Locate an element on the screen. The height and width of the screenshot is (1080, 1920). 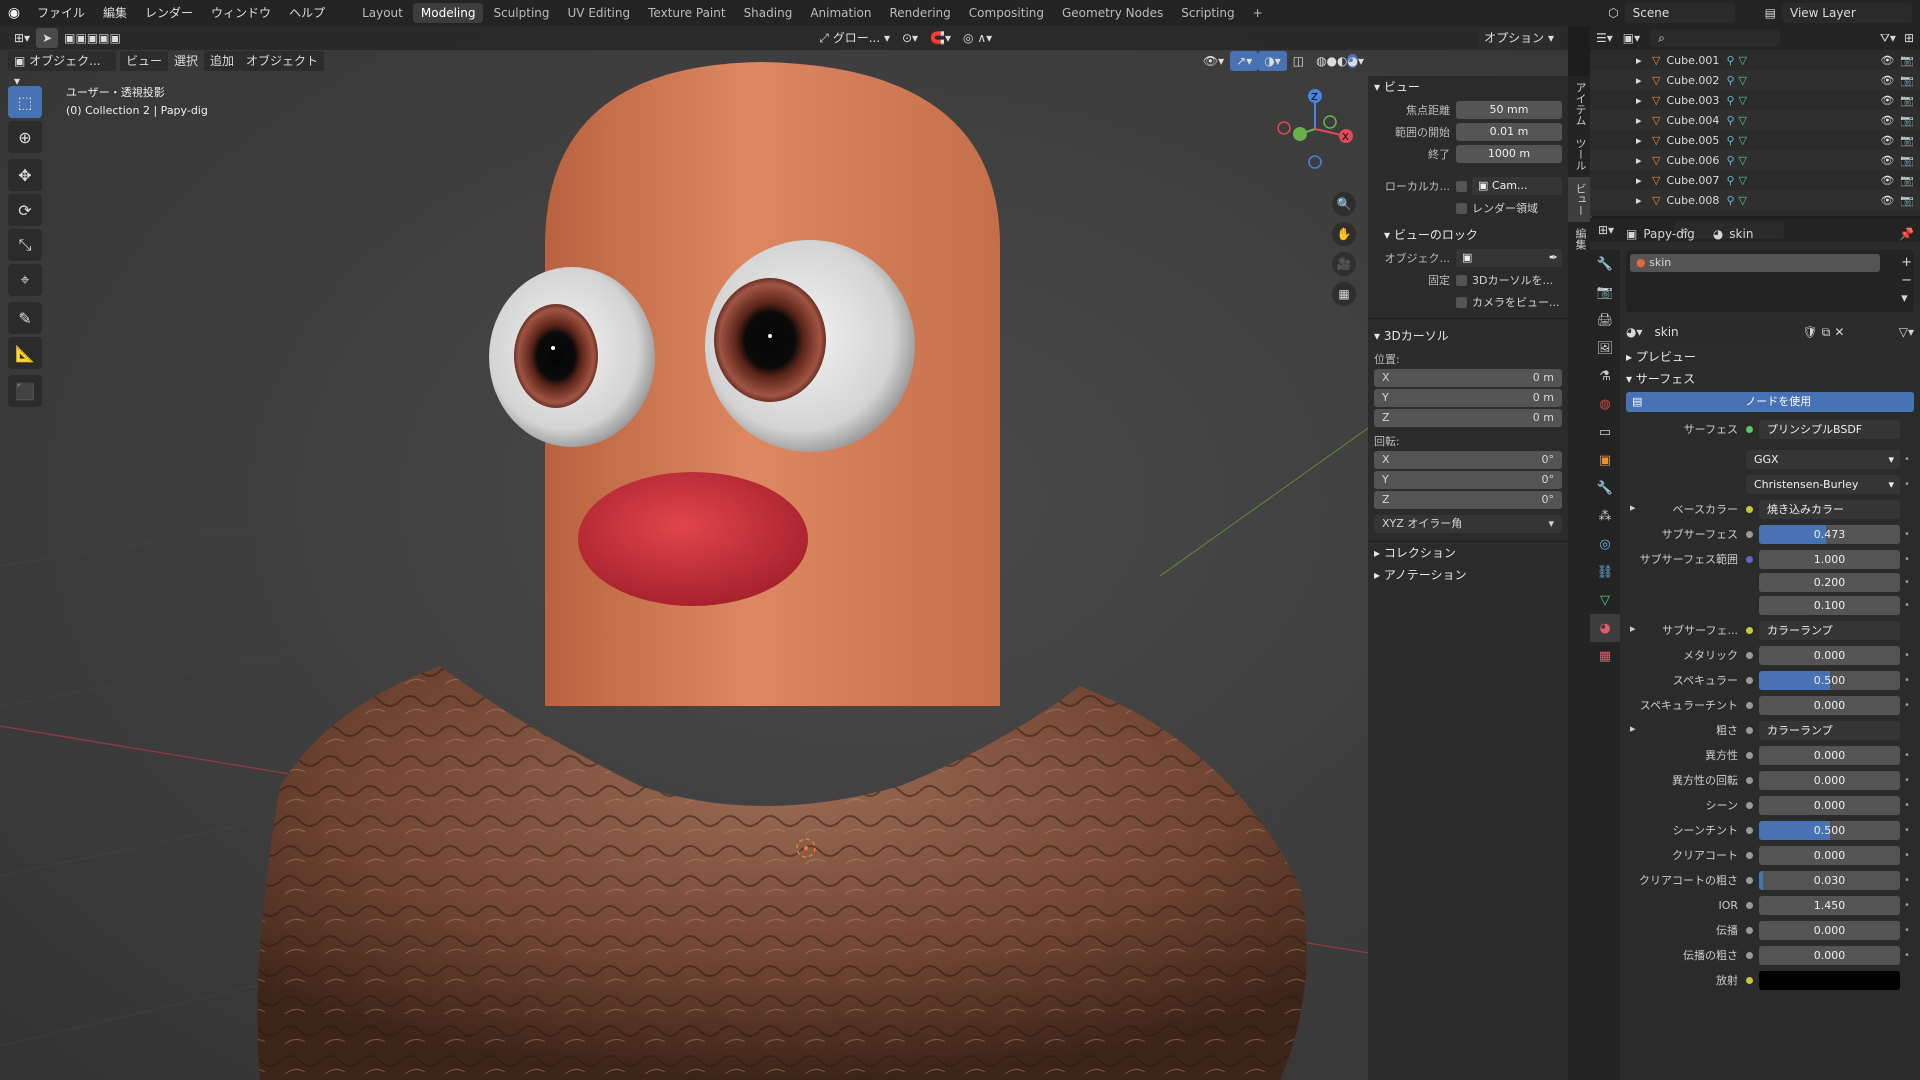
view-layer-field: View Layer is located at coordinates (1847, 13).